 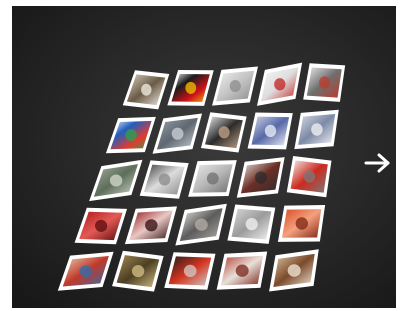 I want to click on arrow-right-icon, so click(x=377, y=163).